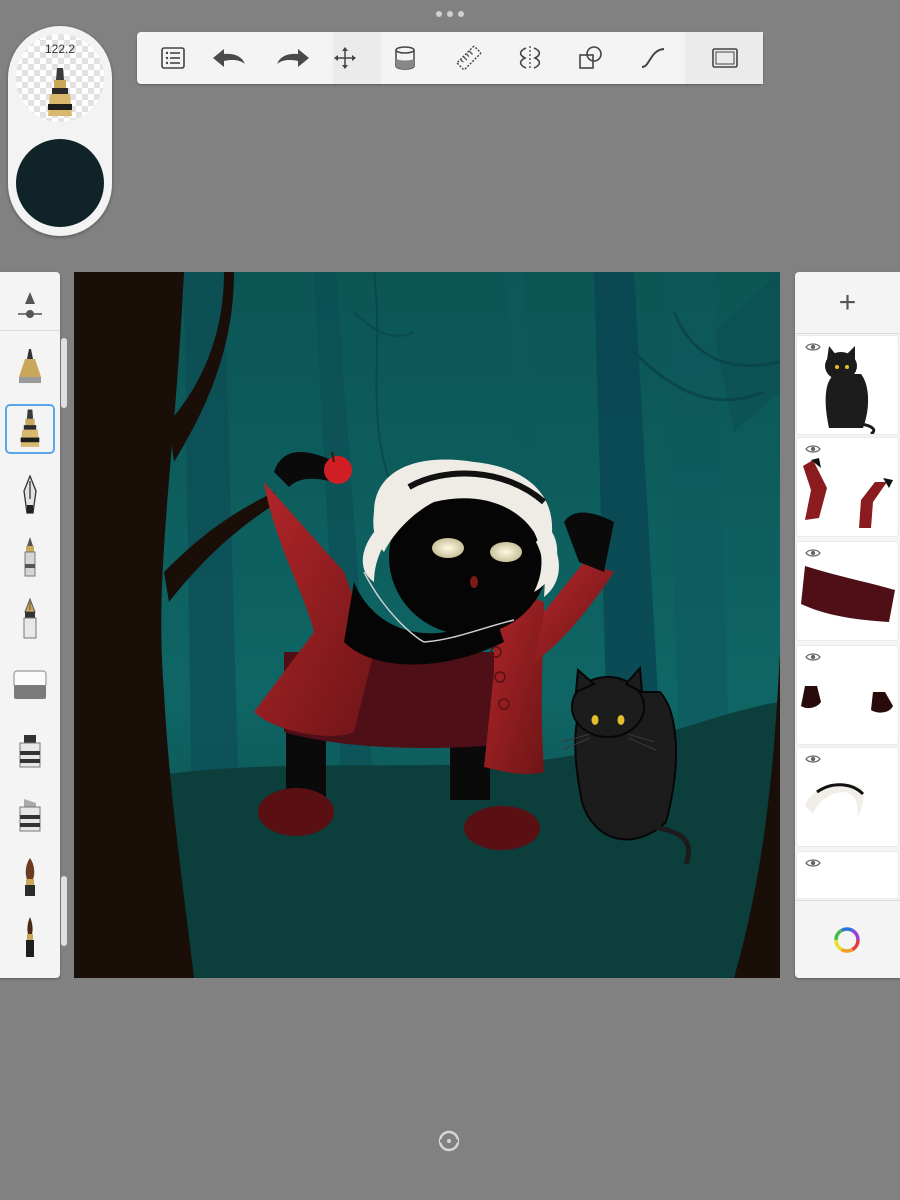 This screenshot has height=1200, width=900. Describe the element at coordinates (847, 591) in the screenshot. I see `layer-skirt` at that location.